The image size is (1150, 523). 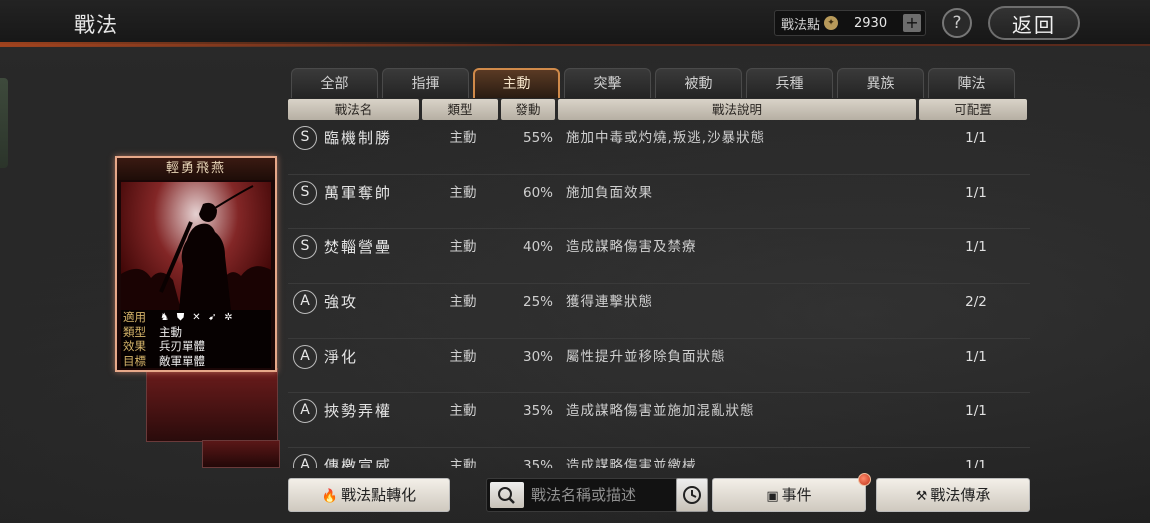 What do you see at coordinates (772, 496) in the screenshot?
I see `event-icon: ▣` at bounding box center [772, 496].